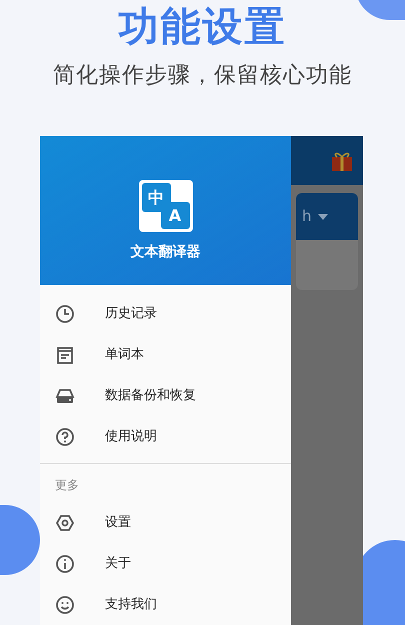 This screenshot has width=405, height=625. What do you see at coordinates (165, 354) in the screenshot?
I see `menu-item: 单词本` at bounding box center [165, 354].